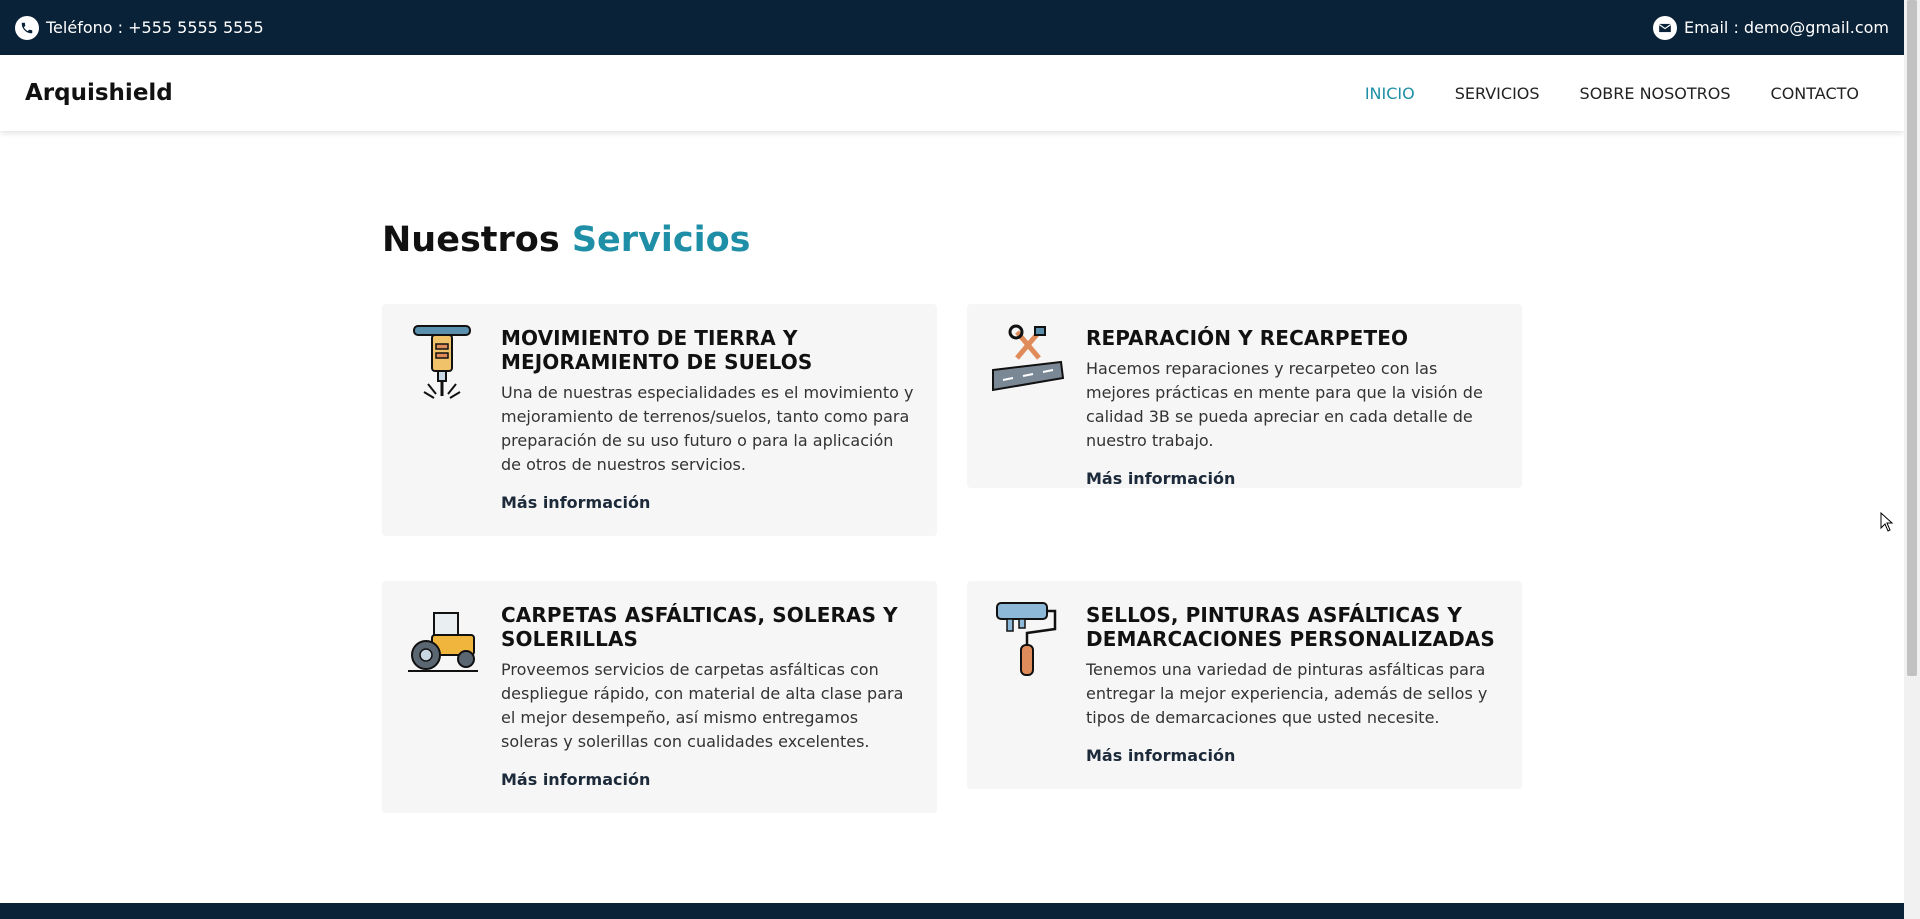 The width and height of the screenshot is (1920, 919). What do you see at coordinates (1887, 521) in the screenshot?
I see `mouse-cursor-icon` at bounding box center [1887, 521].